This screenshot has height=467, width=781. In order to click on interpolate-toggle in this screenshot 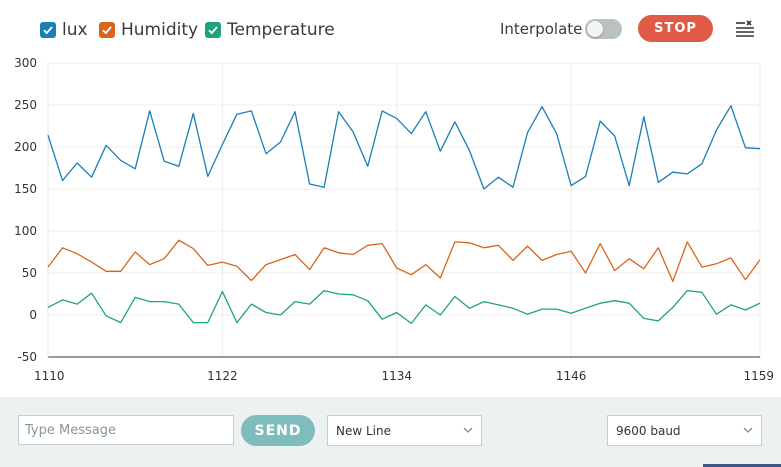, I will do `click(603, 29)`.